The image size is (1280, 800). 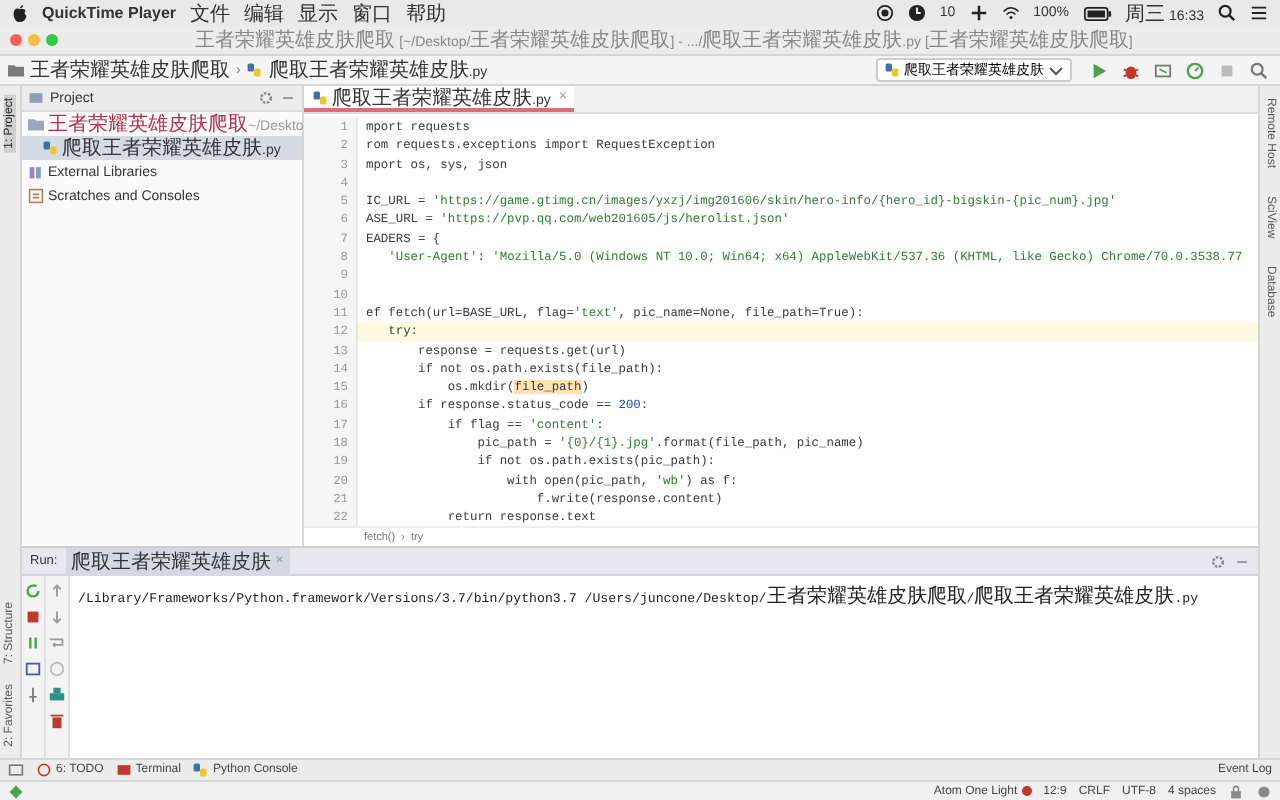 I want to click on bug-icon, so click(x=1131, y=70).